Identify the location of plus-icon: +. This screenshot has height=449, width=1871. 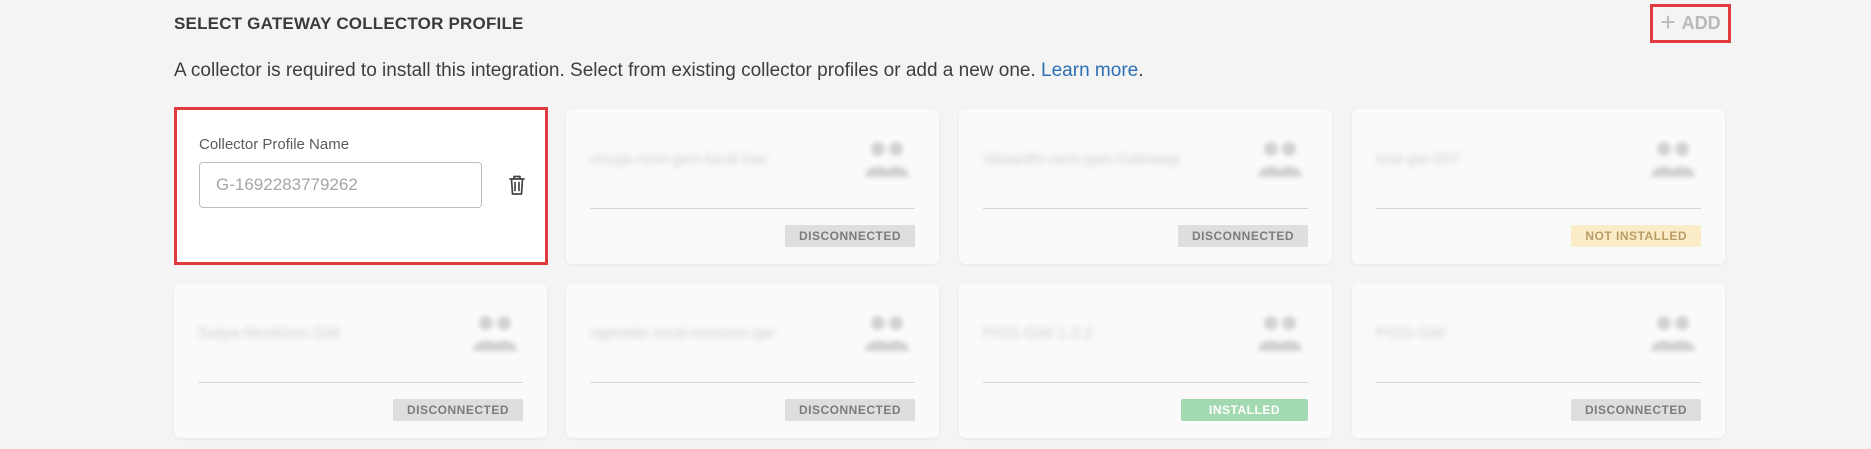
(1668, 22).